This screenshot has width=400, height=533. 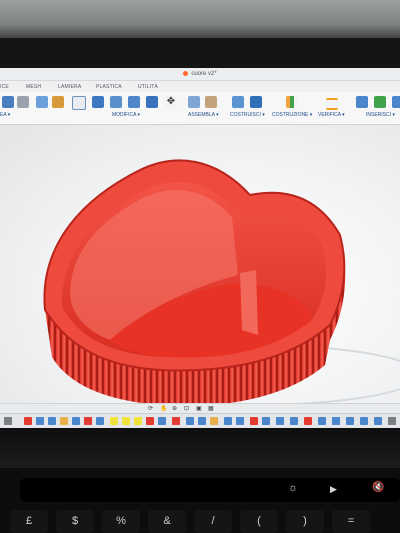 I want to click on sweep-icon, so click(x=58, y=102).